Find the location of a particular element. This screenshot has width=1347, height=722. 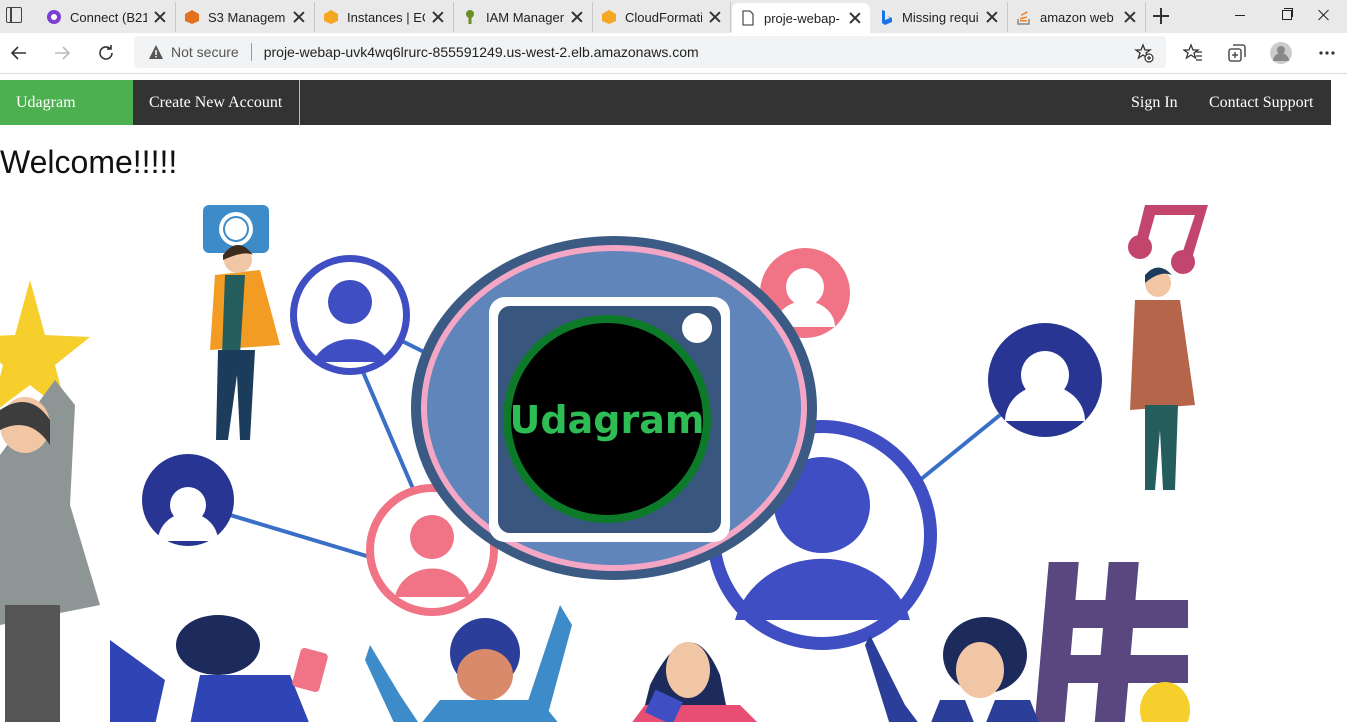

minimize-icon is located at coordinates (1240, 15).